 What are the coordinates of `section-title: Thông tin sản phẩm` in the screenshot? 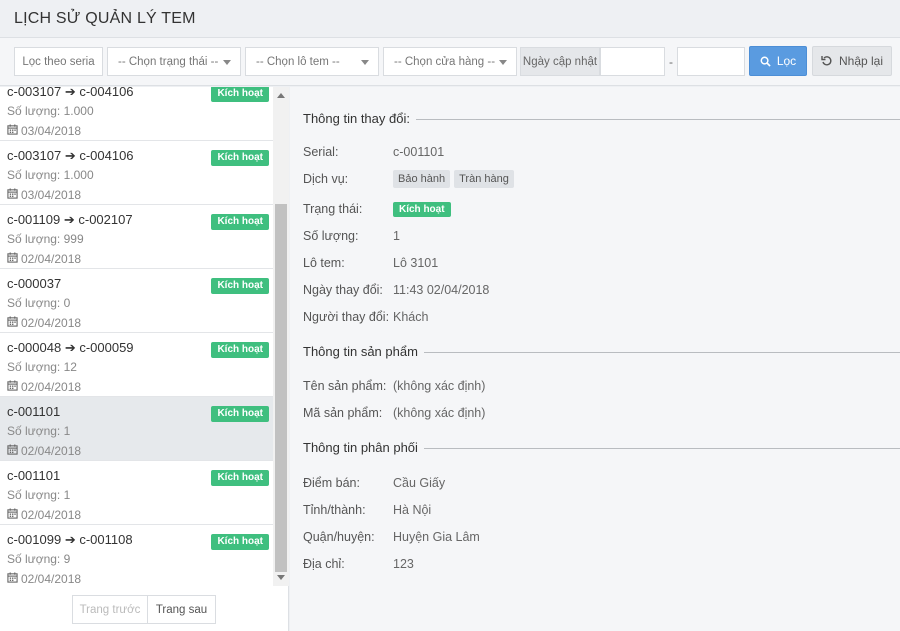 It's located at (360, 351).